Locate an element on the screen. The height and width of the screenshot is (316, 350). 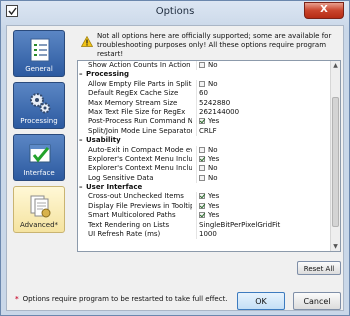
property-row: Max Text File Size for RegEx 262144000 is located at coordinates (204, 112).